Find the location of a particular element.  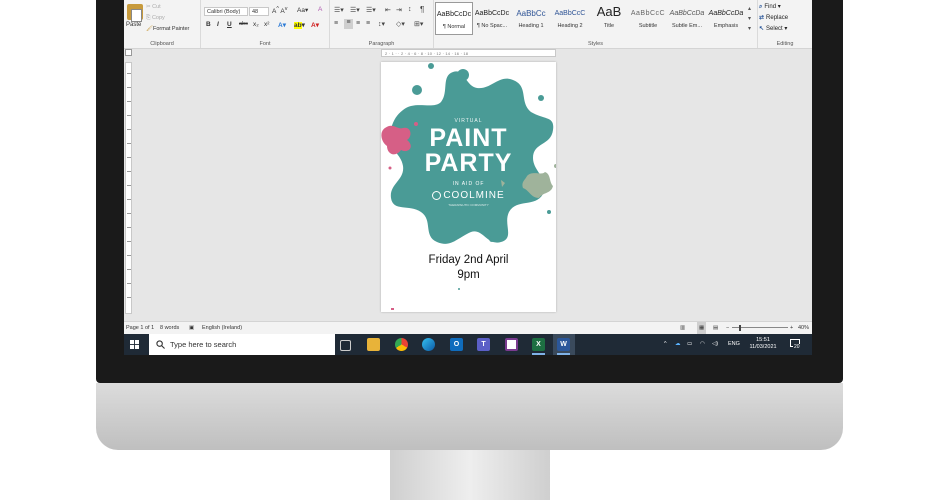

onenote-icon is located at coordinates (511, 344).